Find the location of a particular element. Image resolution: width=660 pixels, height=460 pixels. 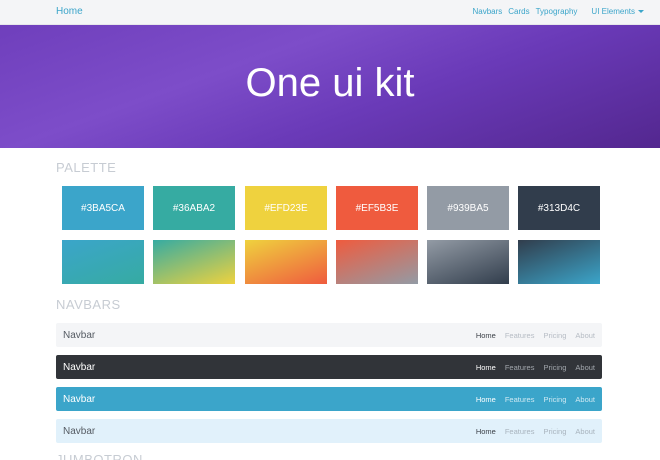

navbar-light: Navbar Home Features Pricing About is located at coordinates (329, 335).